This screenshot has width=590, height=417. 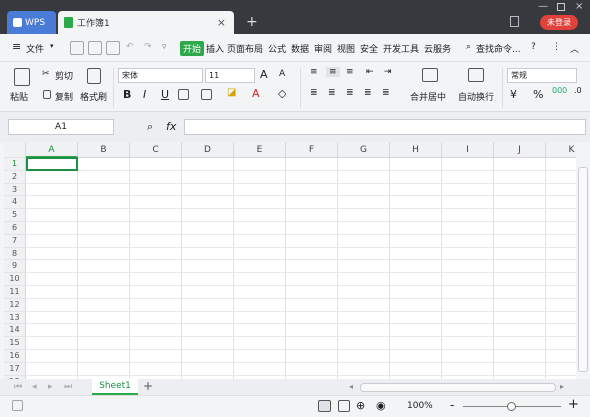 I want to click on decimal-icon: .0, so click(x=578, y=90).